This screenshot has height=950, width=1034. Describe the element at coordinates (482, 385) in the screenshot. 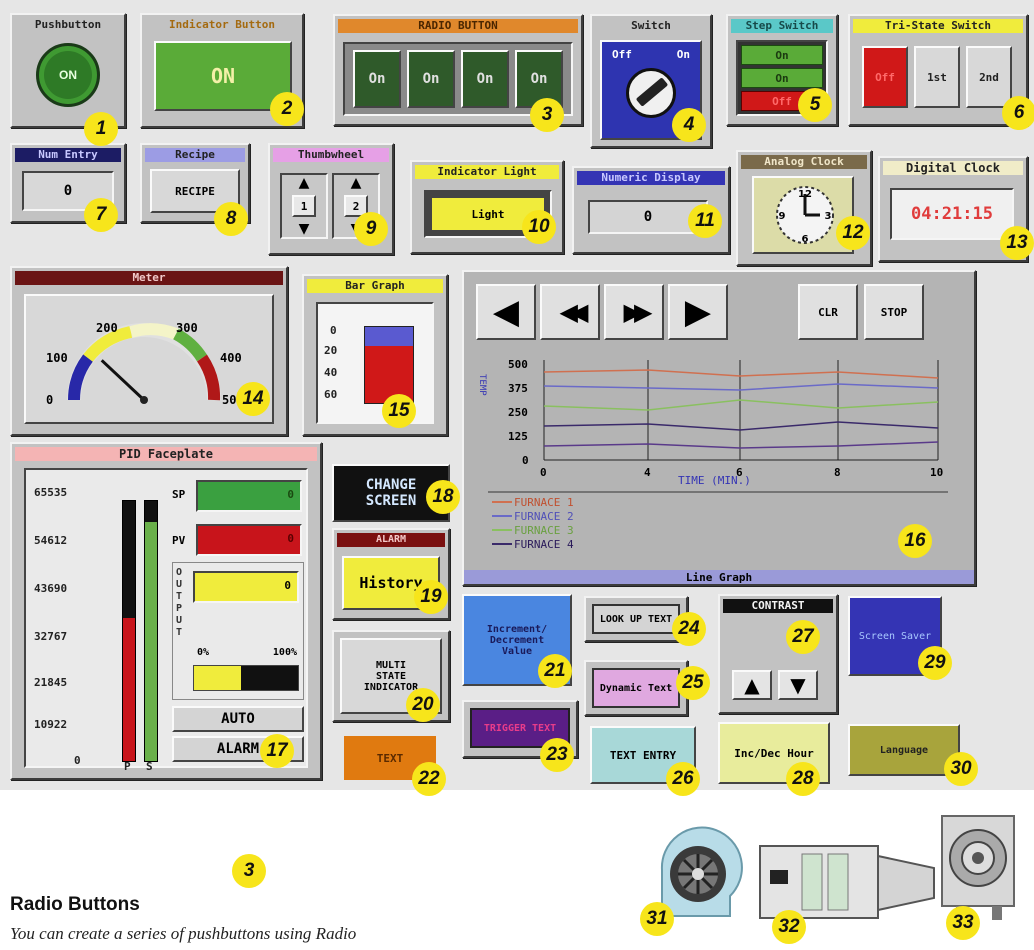

I see `line-graph-ylabel: TEMP` at that location.